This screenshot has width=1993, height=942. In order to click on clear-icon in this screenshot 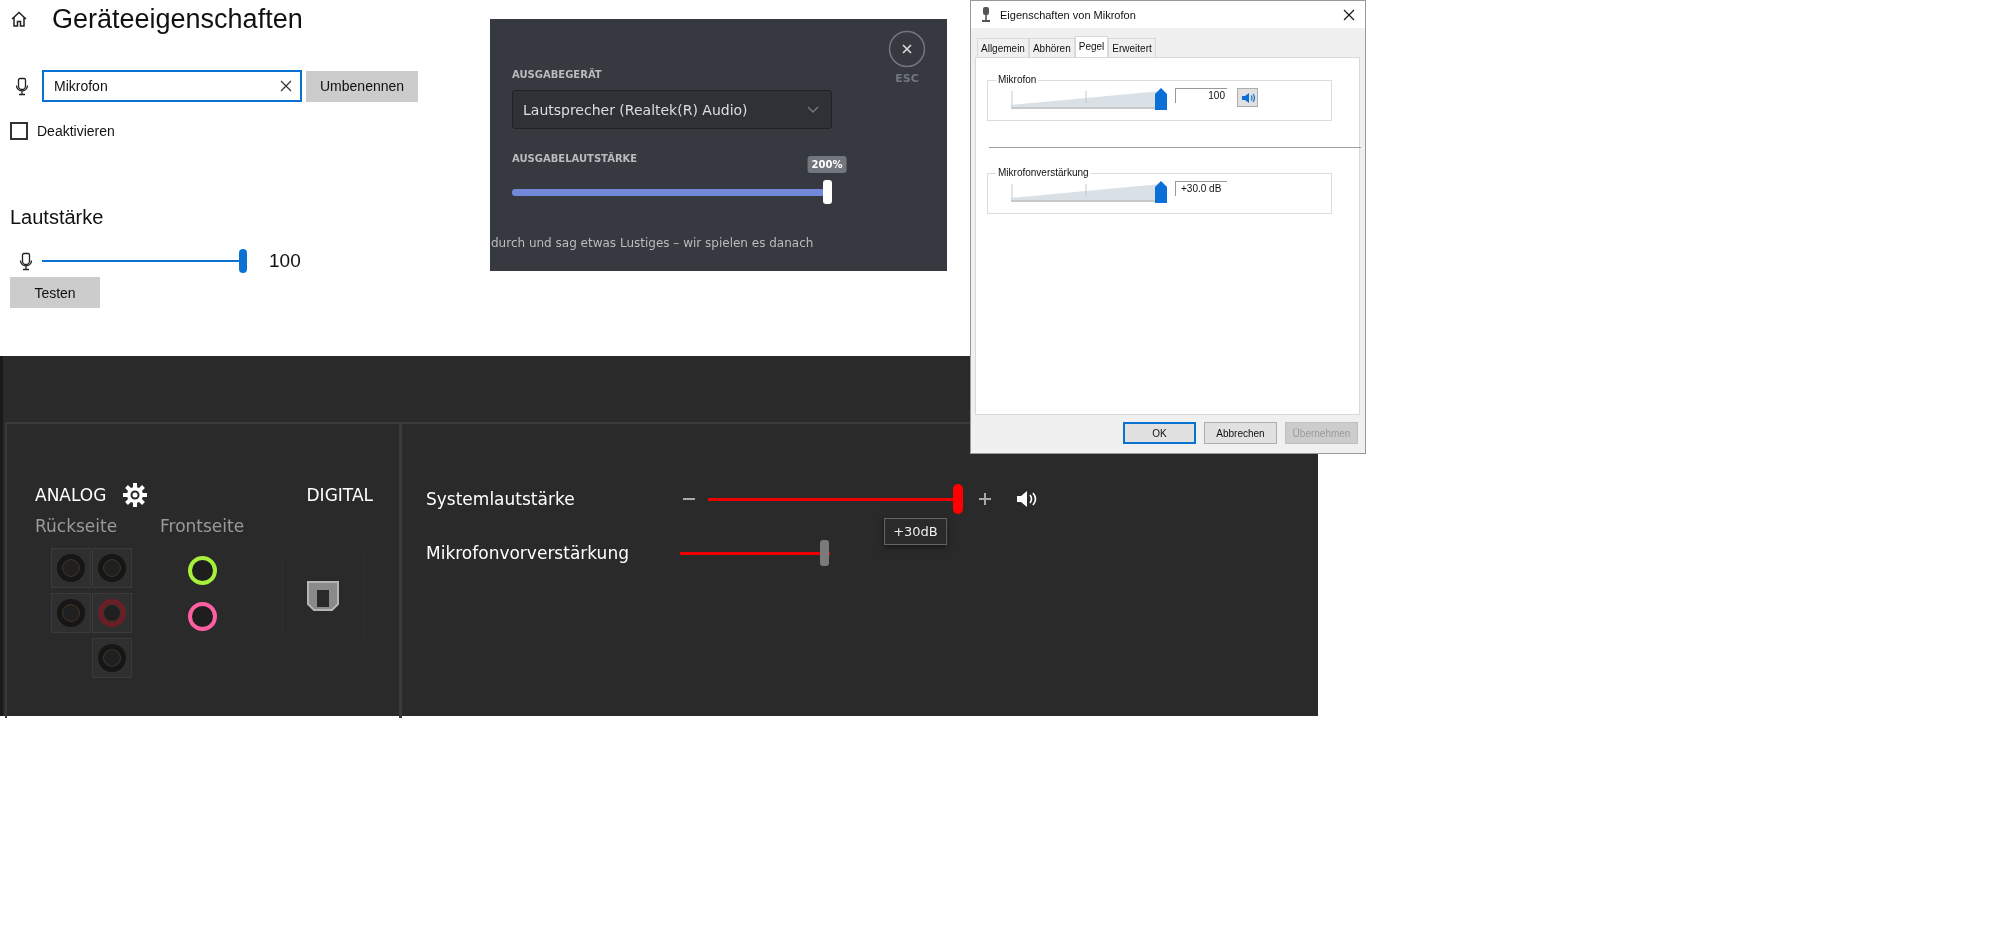, I will do `click(286, 86)`.